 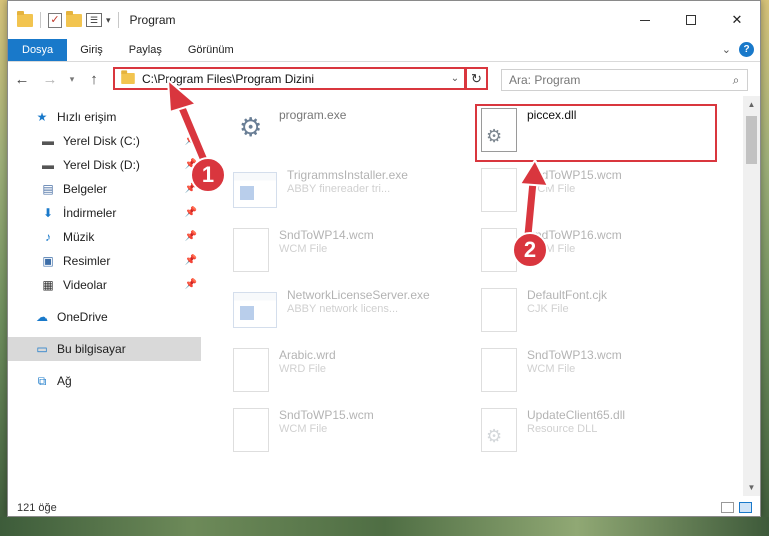 I want to click on video-icon: ▦, so click(x=48, y=285).